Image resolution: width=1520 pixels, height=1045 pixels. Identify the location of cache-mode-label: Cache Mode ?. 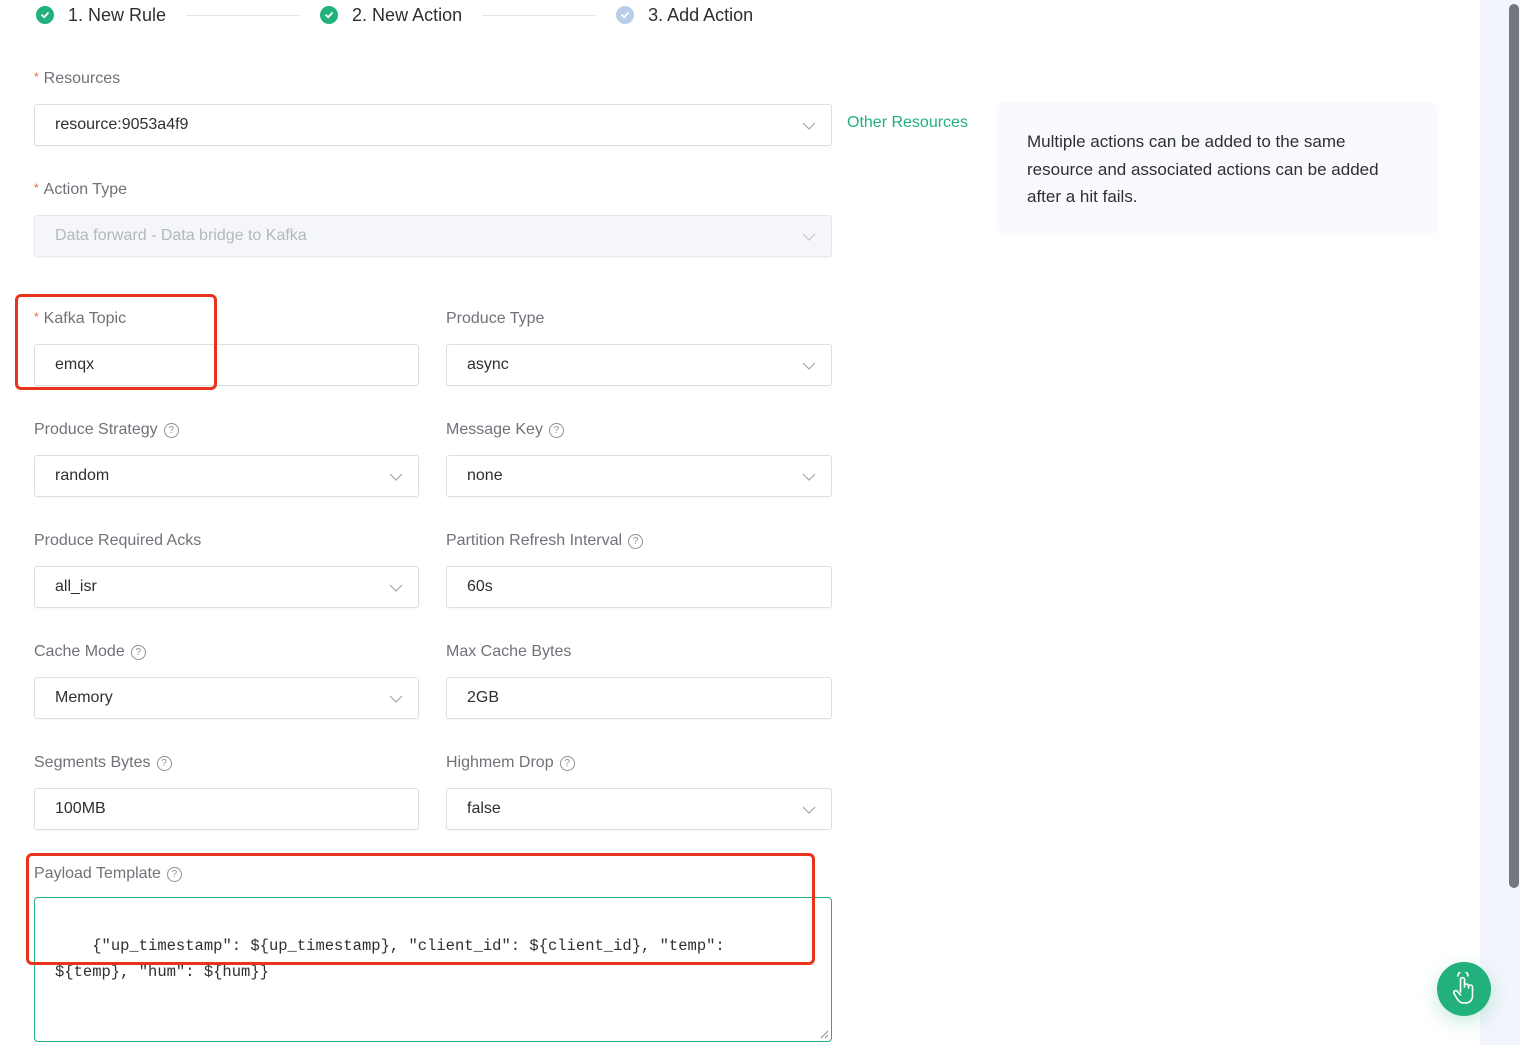
(90, 652).